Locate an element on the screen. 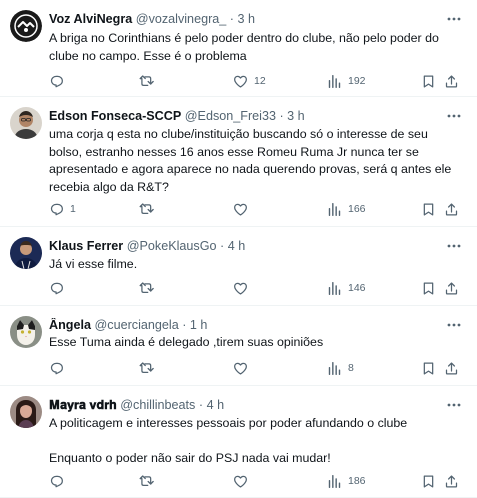  display-name: Klaus Ferrer is located at coordinates (86, 246).